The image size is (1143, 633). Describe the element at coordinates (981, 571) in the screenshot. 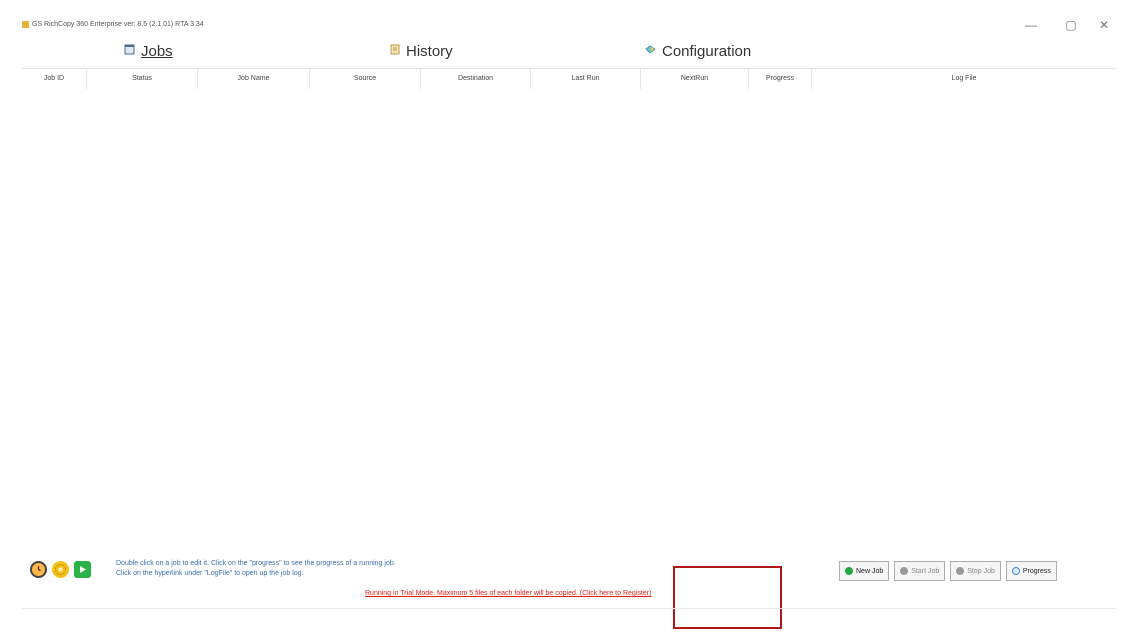

I see `stop-job-label: Stop Job` at that location.